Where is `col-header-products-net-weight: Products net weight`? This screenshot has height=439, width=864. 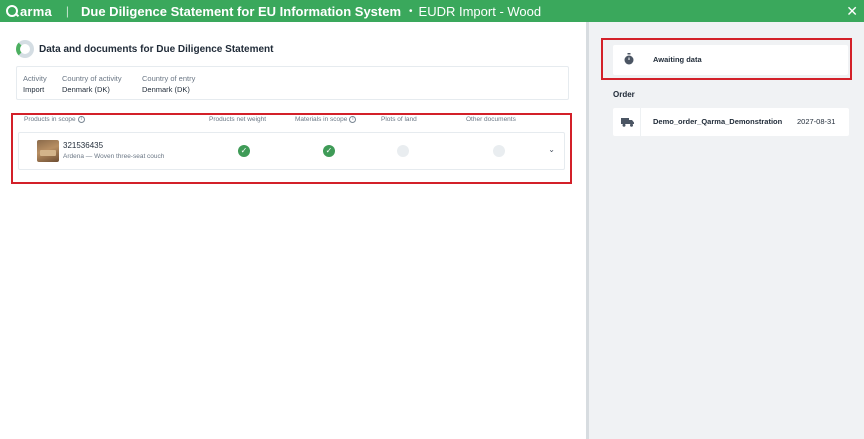
col-header-products-net-weight: Products net weight is located at coordinates (238, 119).